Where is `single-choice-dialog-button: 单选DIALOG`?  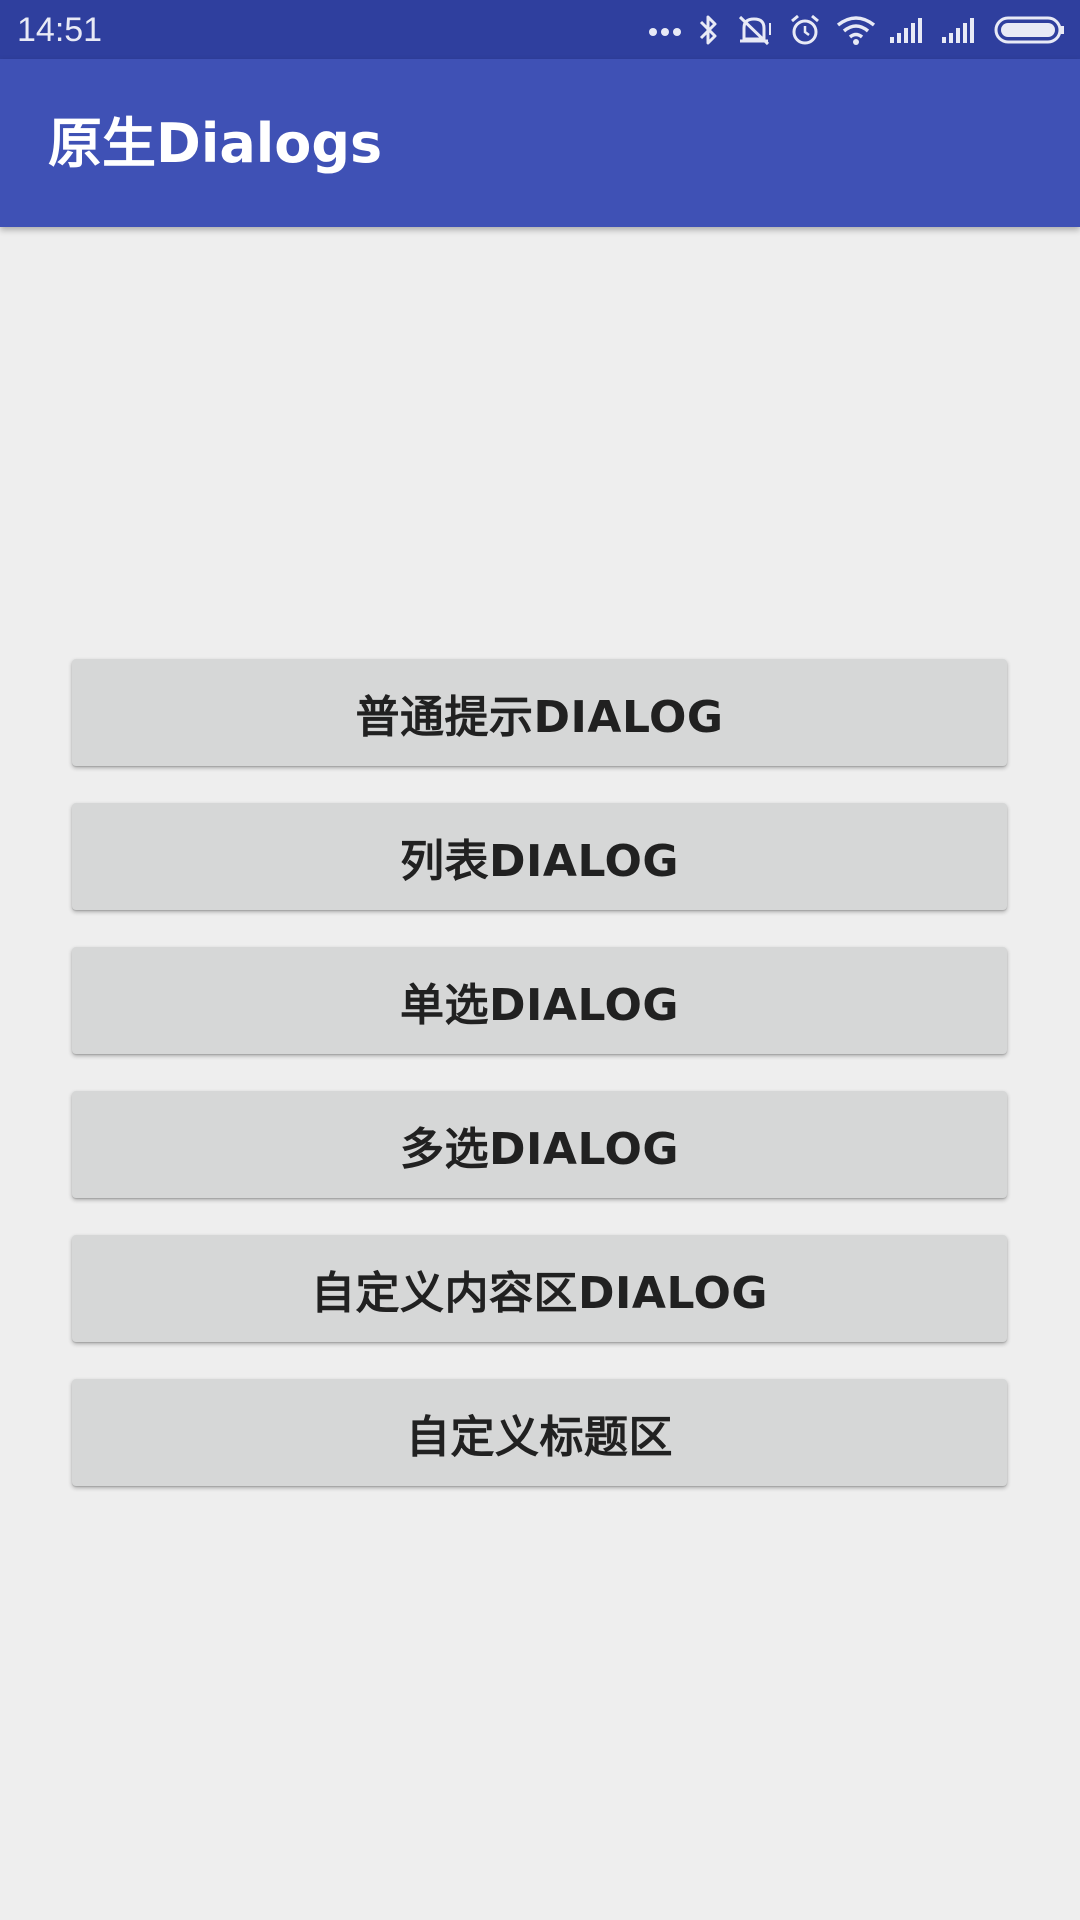
single-choice-dialog-button: 单选DIALOG is located at coordinates (539, 1000).